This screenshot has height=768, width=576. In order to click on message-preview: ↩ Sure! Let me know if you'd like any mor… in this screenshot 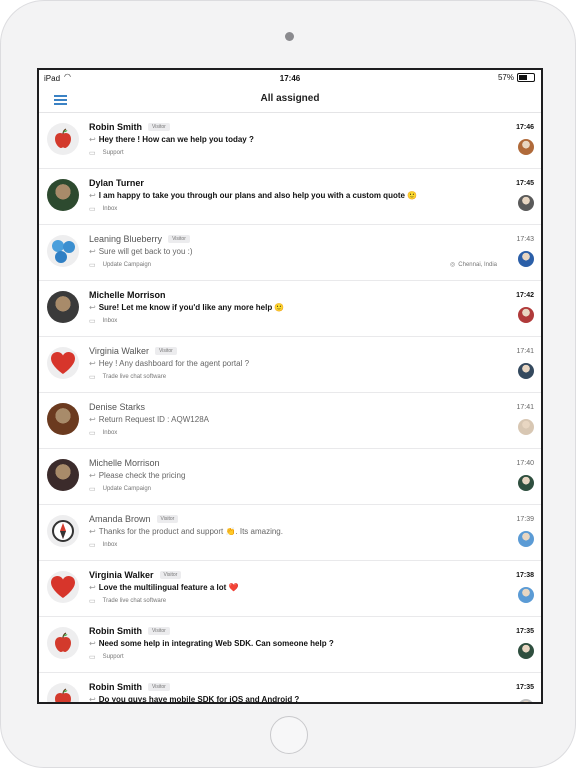, I will do `click(186, 307)`.